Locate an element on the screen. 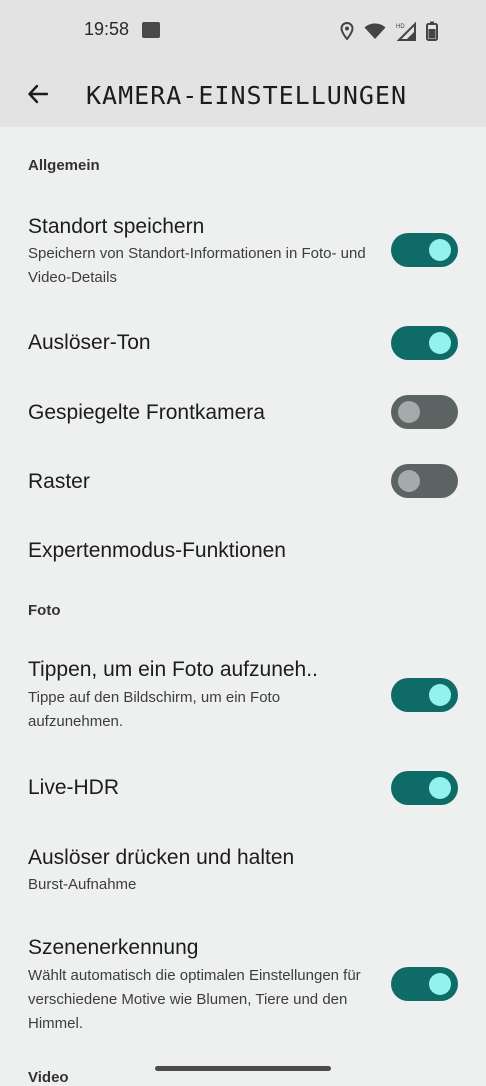 This screenshot has width=486, height=1086. page-title: KAMERA-EINSTELLUNGEN is located at coordinates (247, 95).